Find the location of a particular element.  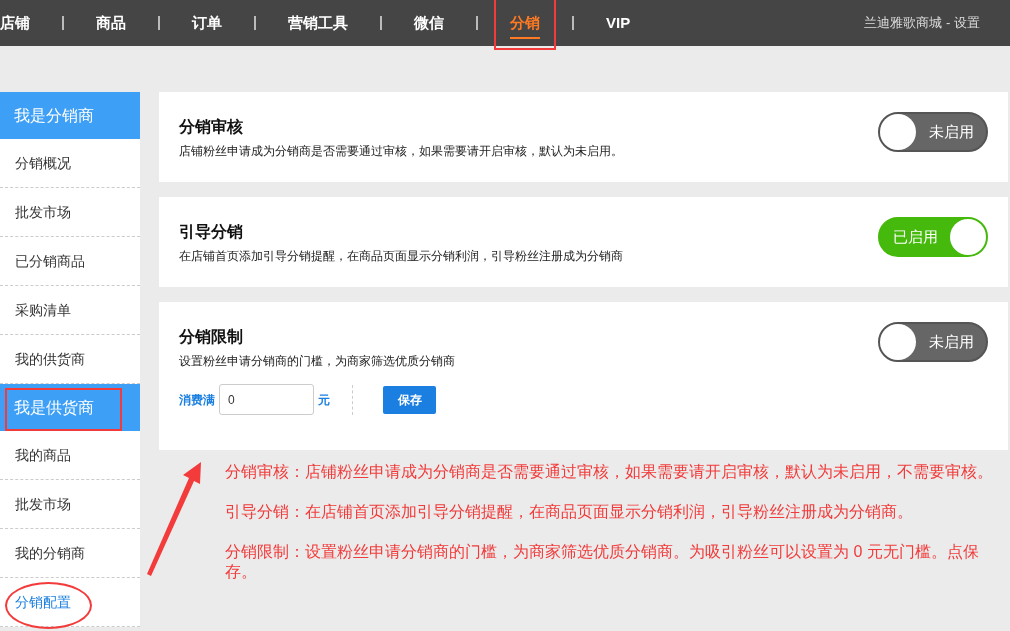

setting-title: 引导分销 is located at coordinates (211, 232).